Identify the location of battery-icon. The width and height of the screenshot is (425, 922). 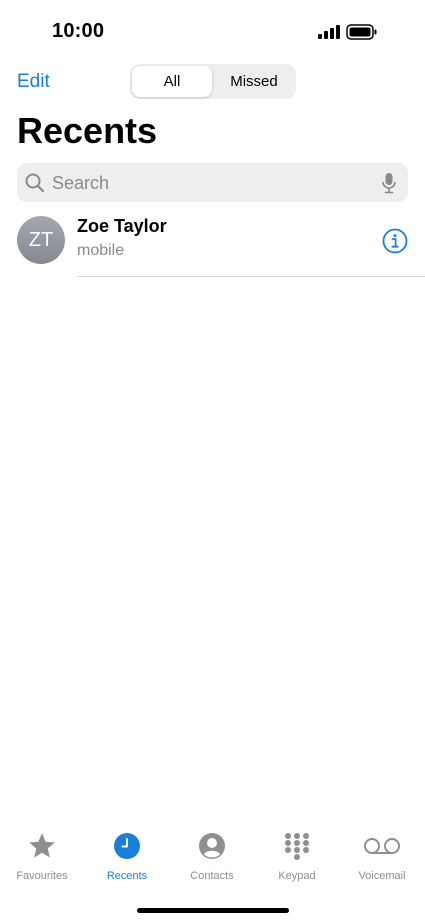
(361, 32).